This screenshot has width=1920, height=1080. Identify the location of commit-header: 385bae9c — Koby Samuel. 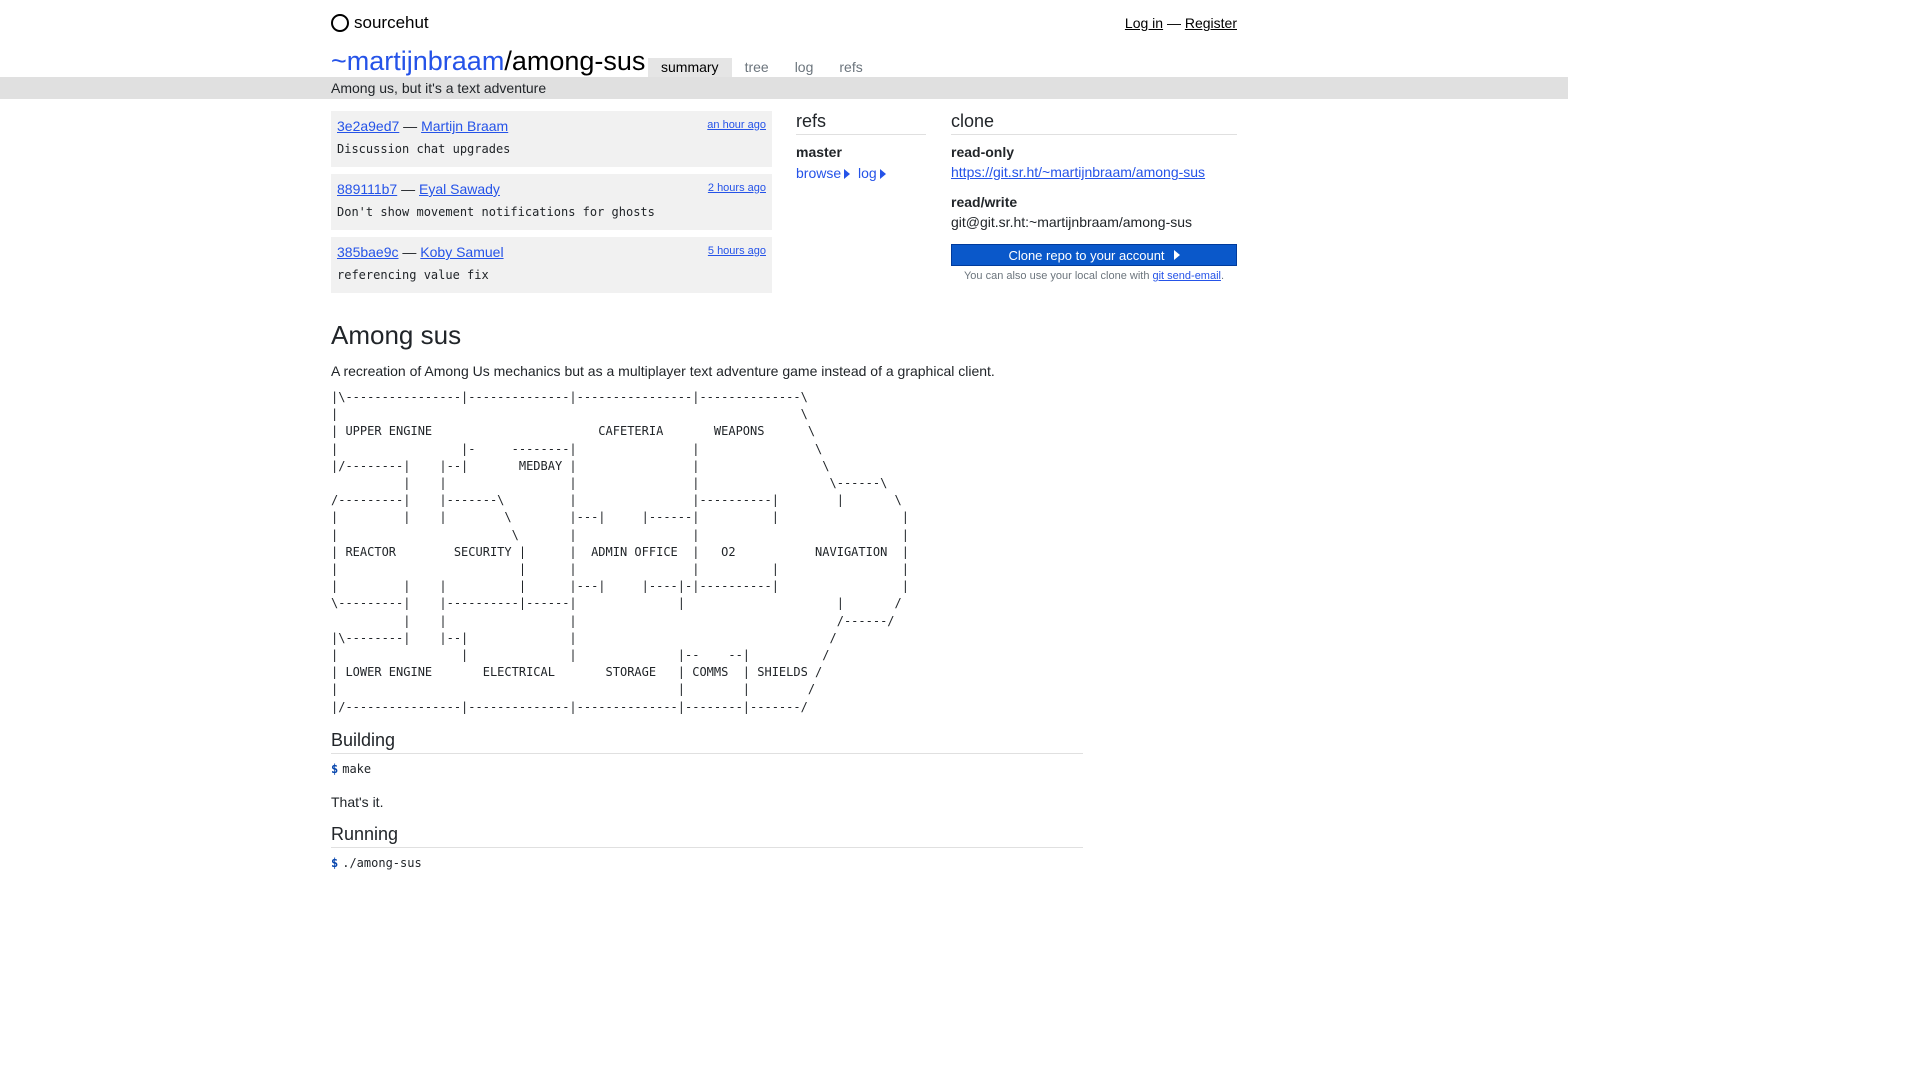
(551, 252).